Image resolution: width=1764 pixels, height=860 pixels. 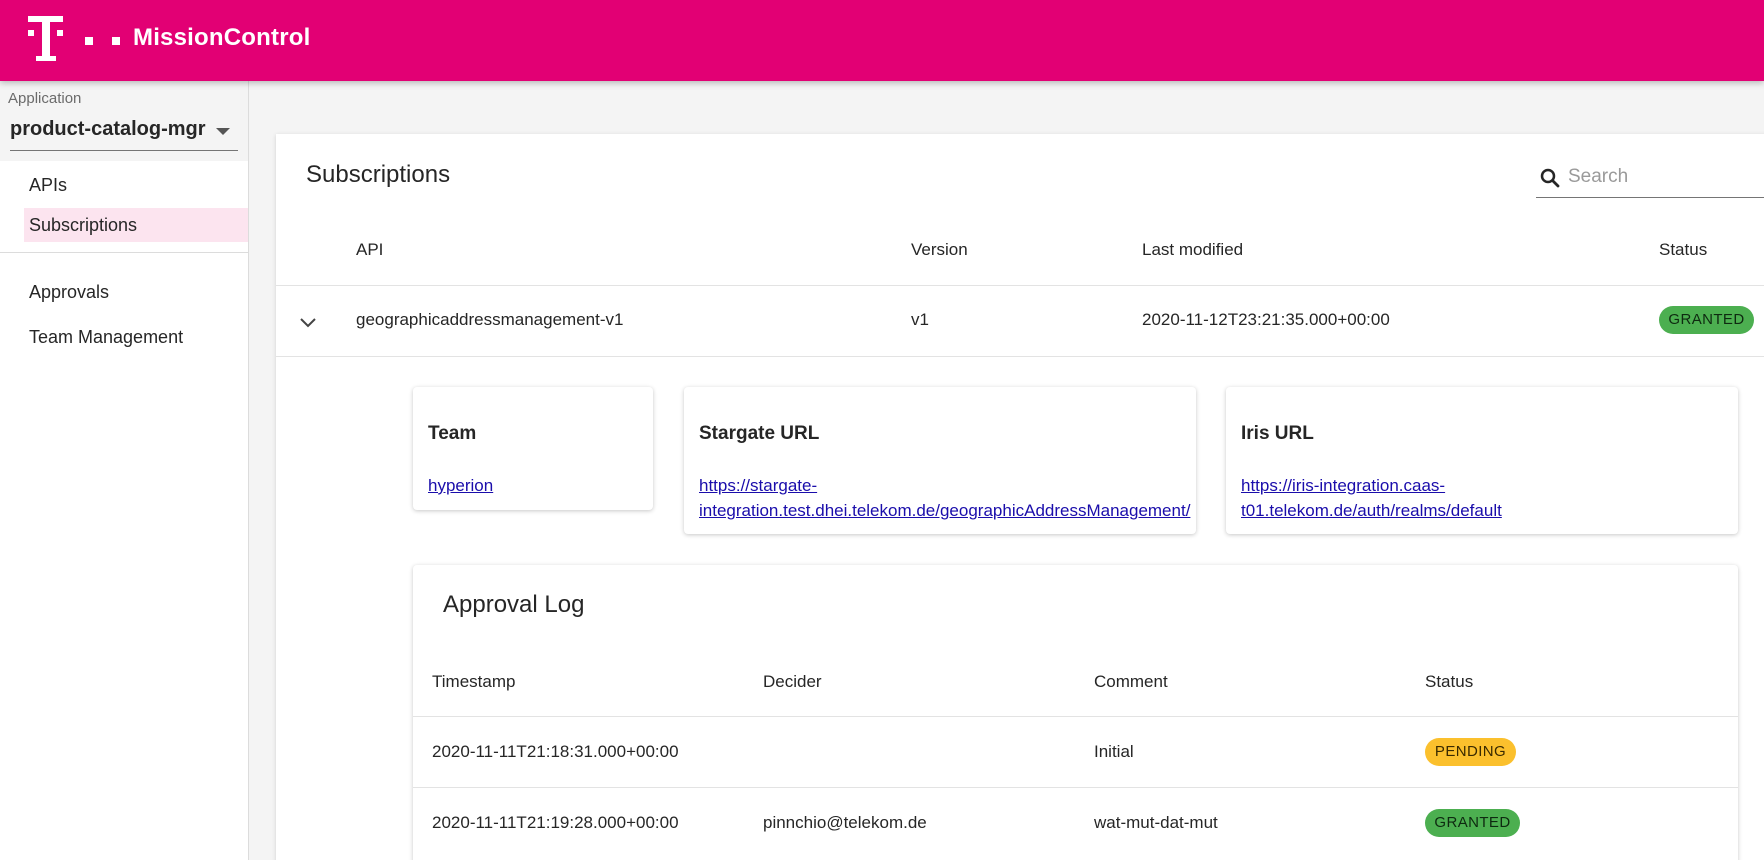 I want to click on dropdown-caret-icon, so click(x=223, y=131).